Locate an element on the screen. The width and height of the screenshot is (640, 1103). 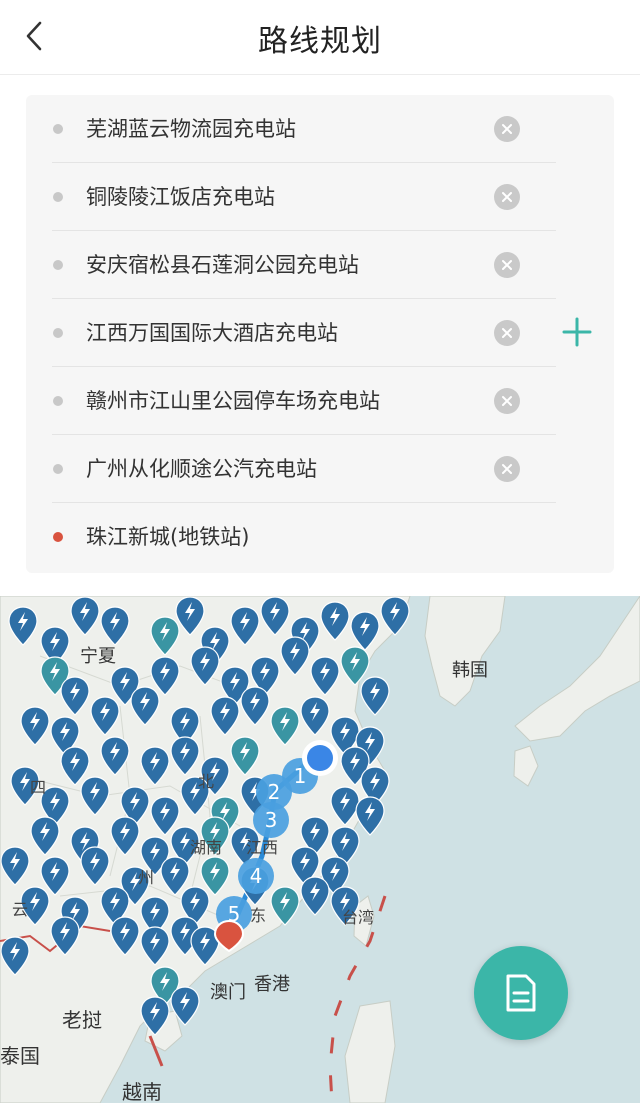
stop-label: 芜湖蓝云物流园充电站 is located at coordinates (191, 129).